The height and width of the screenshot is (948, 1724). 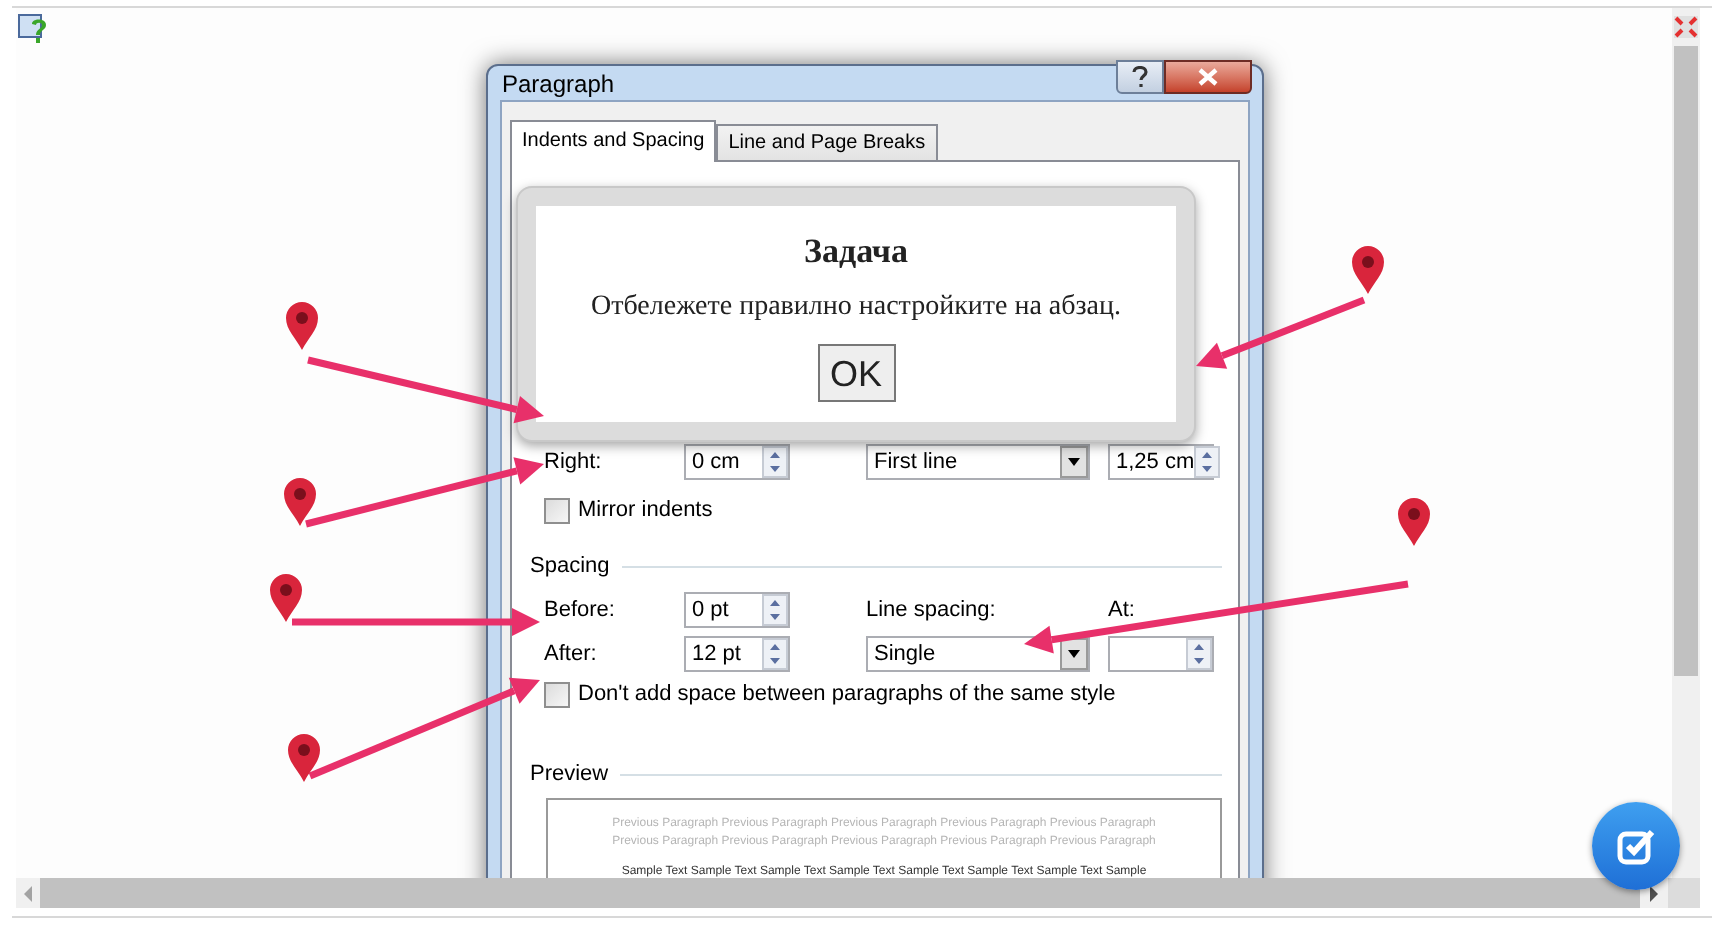 What do you see at coordinates (1161, 462) in the screenshot?
I see `spin-field: 1,25 cm` at bounding box center [1161, 462].